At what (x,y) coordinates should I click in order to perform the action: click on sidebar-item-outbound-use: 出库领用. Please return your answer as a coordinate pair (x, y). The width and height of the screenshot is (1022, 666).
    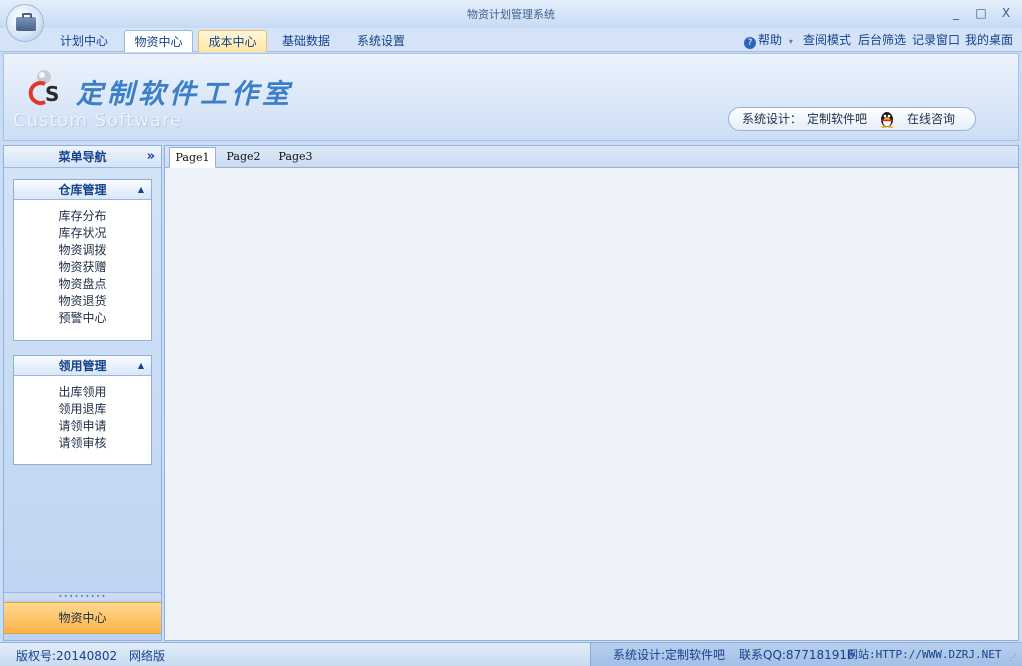
    Looking at the image, I should click on (82, 392).